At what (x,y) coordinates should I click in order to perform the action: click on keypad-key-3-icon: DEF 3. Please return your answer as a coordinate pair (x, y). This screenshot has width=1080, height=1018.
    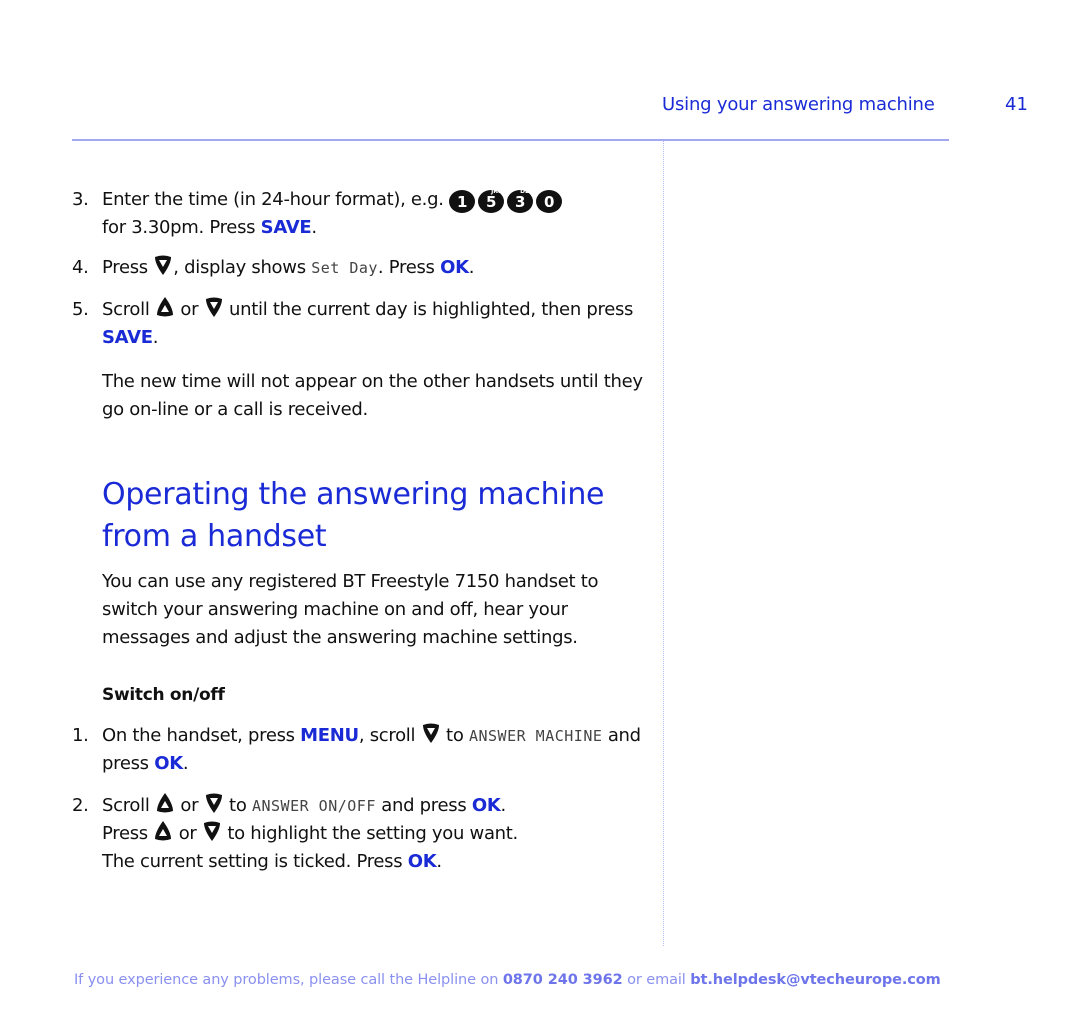
    Looking at the image, I should click on (520, 201).